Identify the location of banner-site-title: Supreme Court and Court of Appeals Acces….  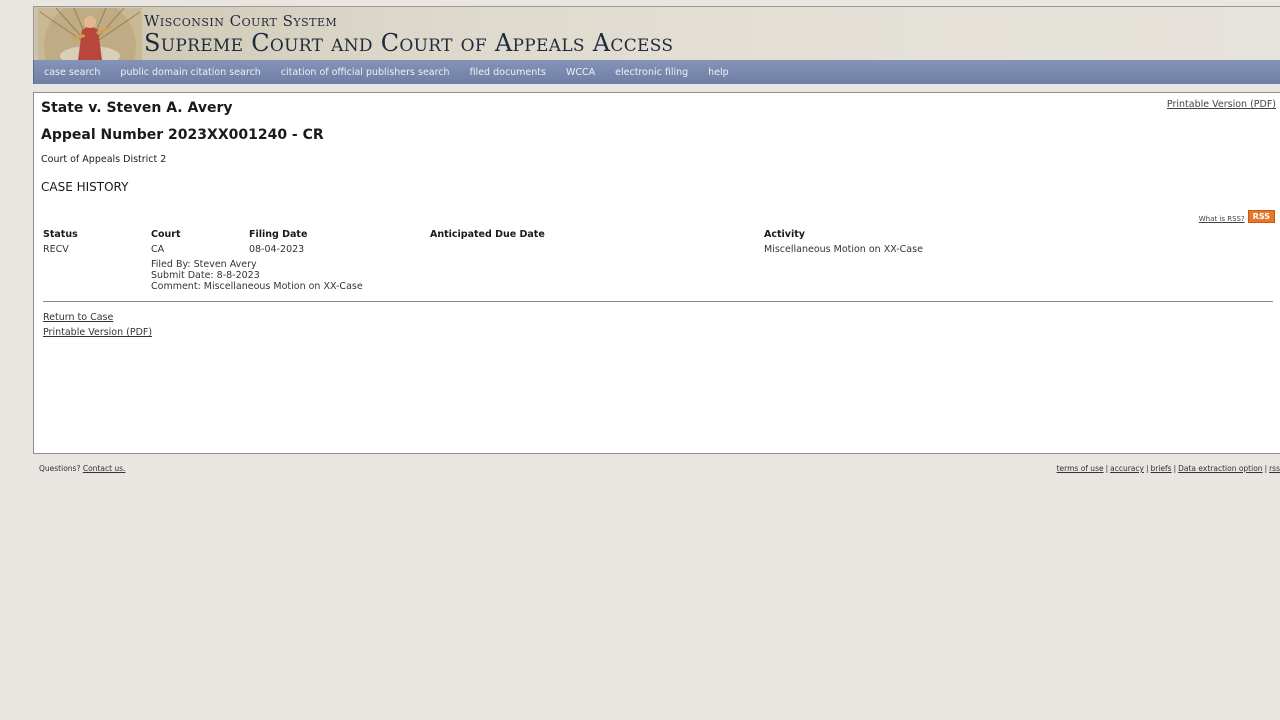
(409, 43).